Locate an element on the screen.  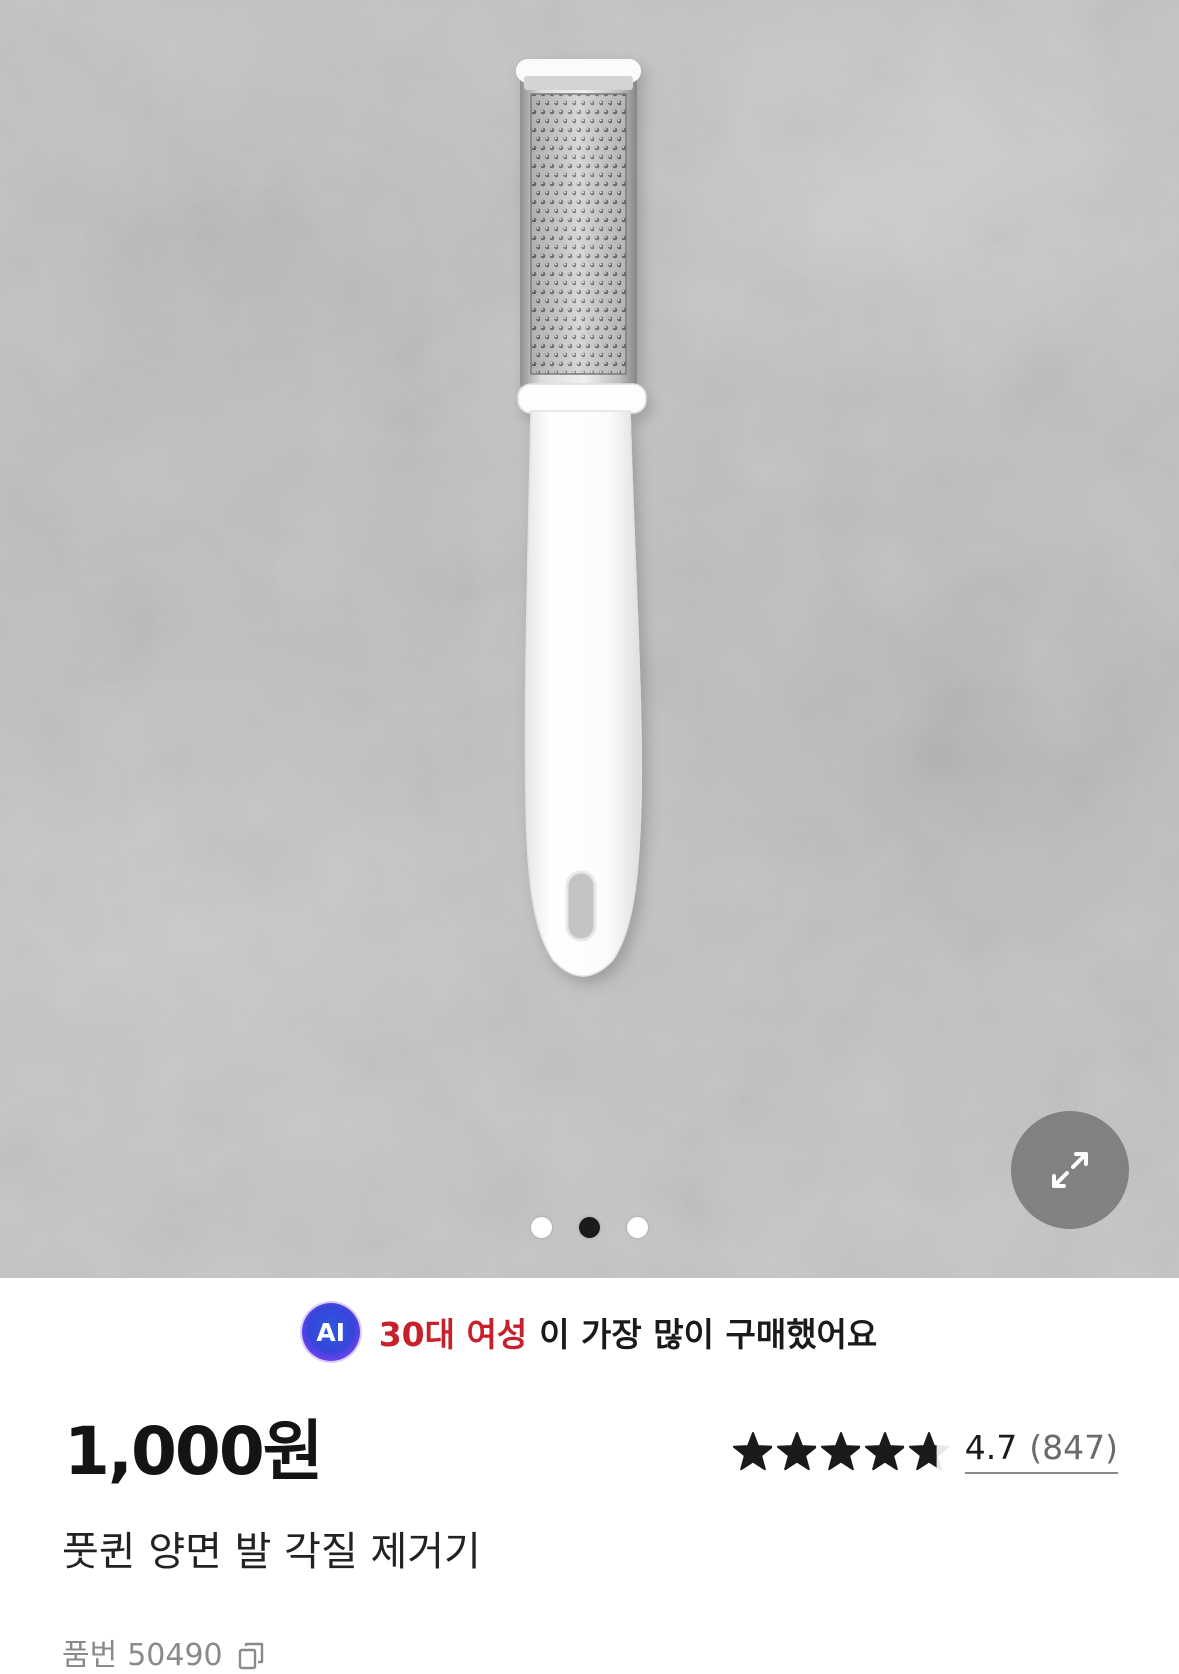
copy-code-button is located at coordinates (251, 1656).